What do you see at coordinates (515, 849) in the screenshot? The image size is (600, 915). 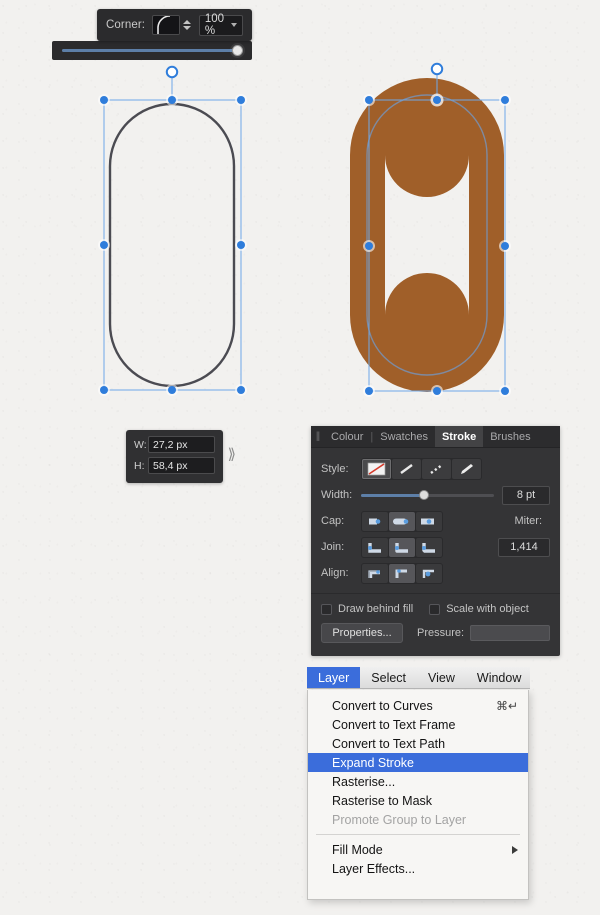 I see `submenu-arrow-icon` at bounding box center [515, 849].